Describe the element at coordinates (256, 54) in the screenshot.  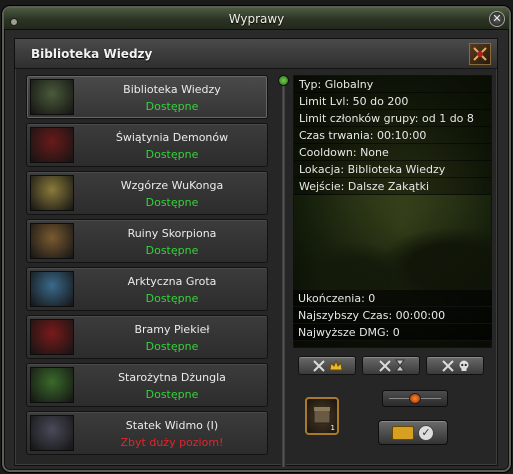
I see `panel-header: Biblioteka Wiedzy` at that location.